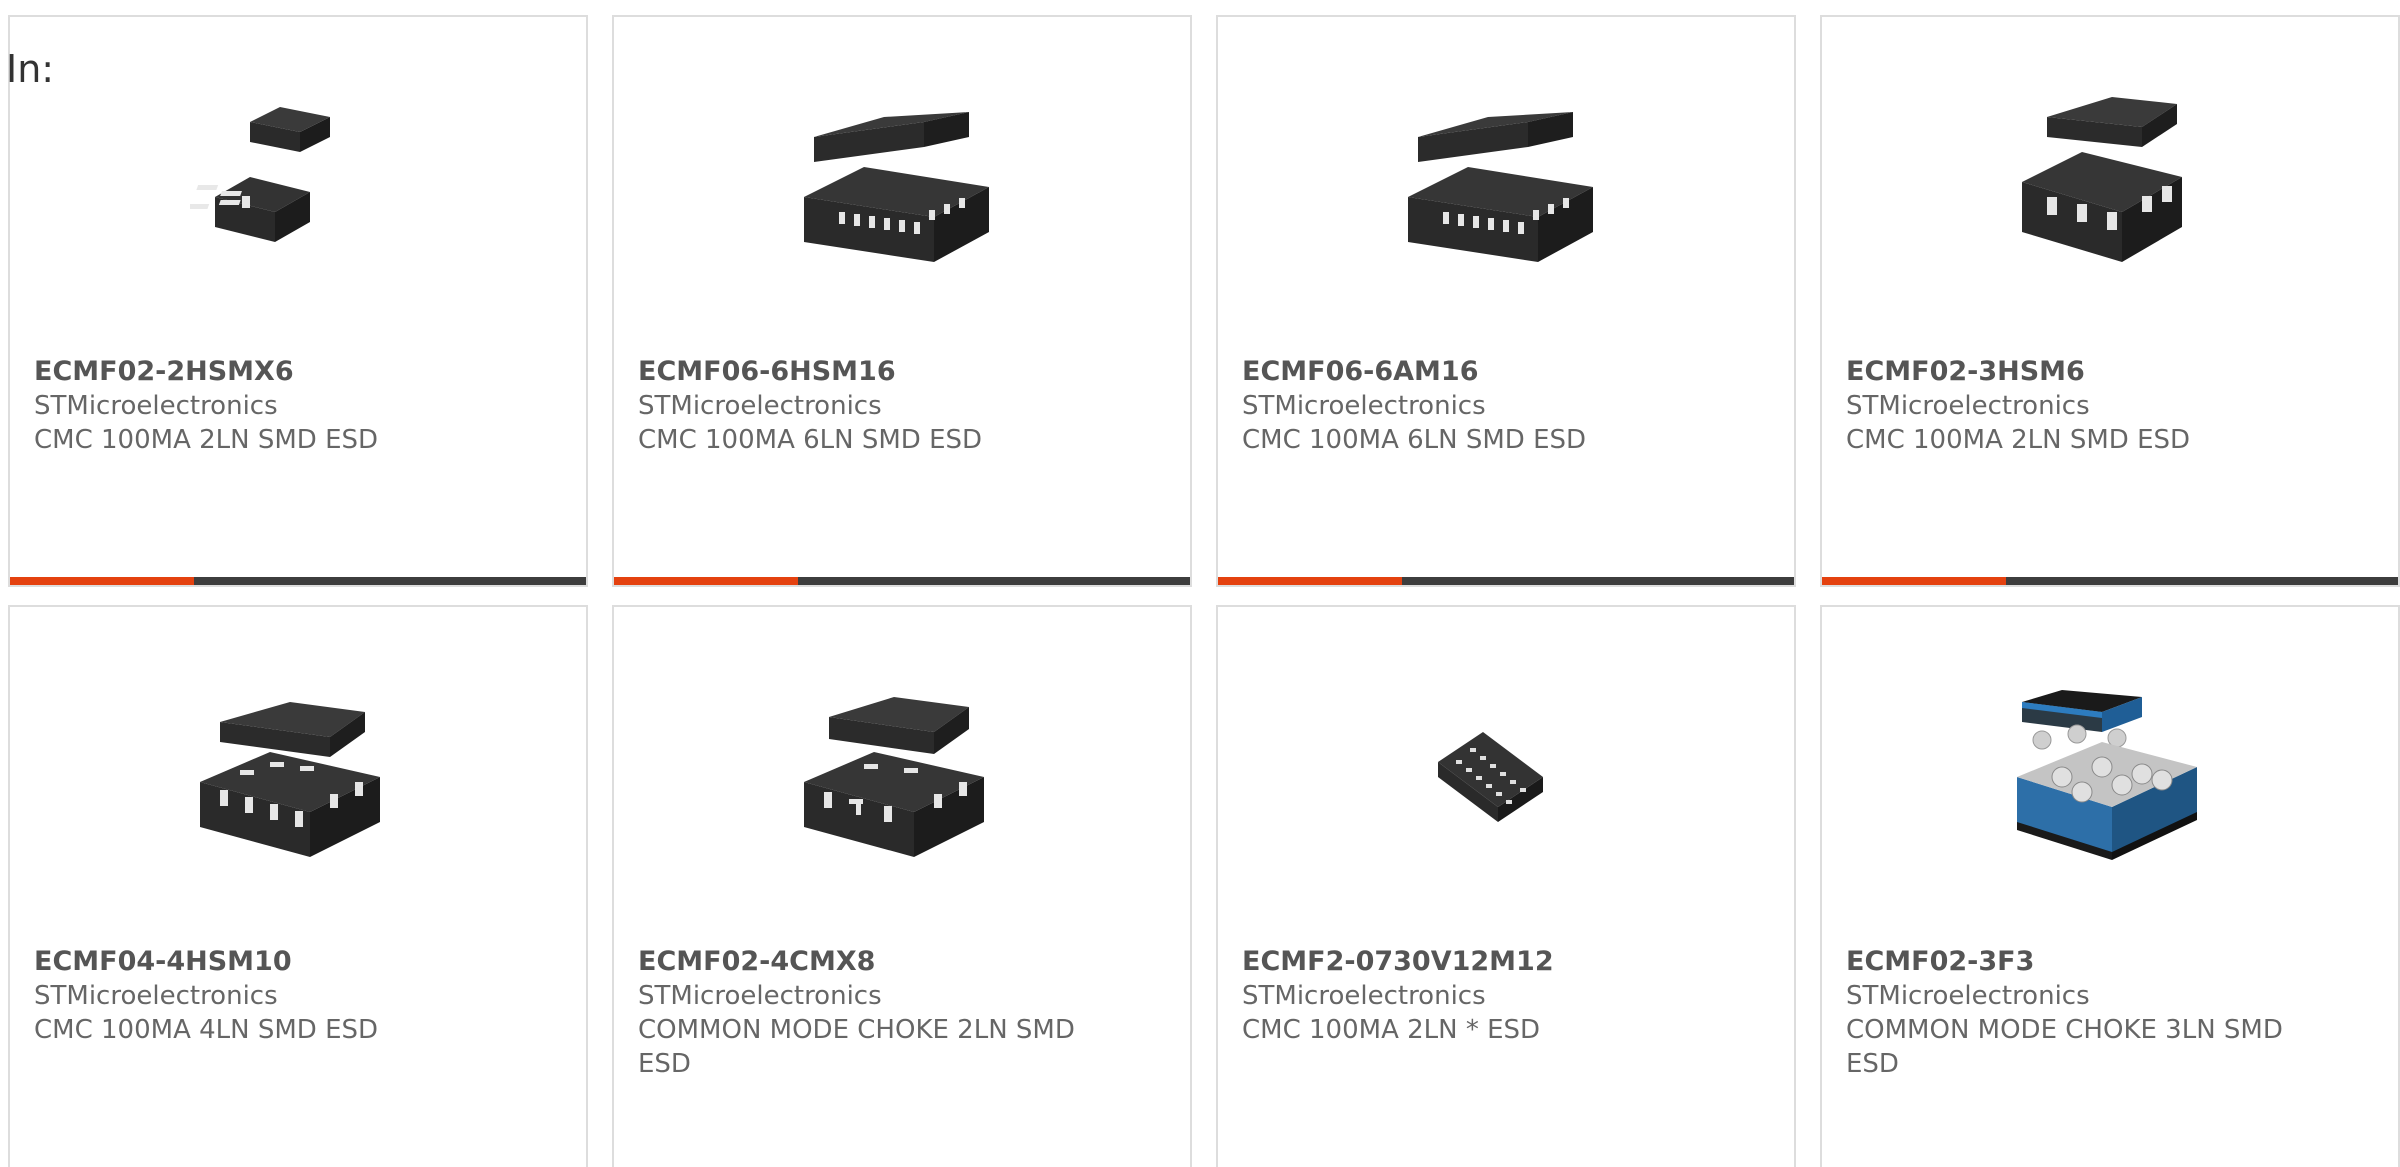 This screenshot has width=2400, height=1167. What do you see at coordinates (1468, 372) in the screenshot?
I see `part-number: ECMF06-6AM16` at bounding box center [1468, 372].